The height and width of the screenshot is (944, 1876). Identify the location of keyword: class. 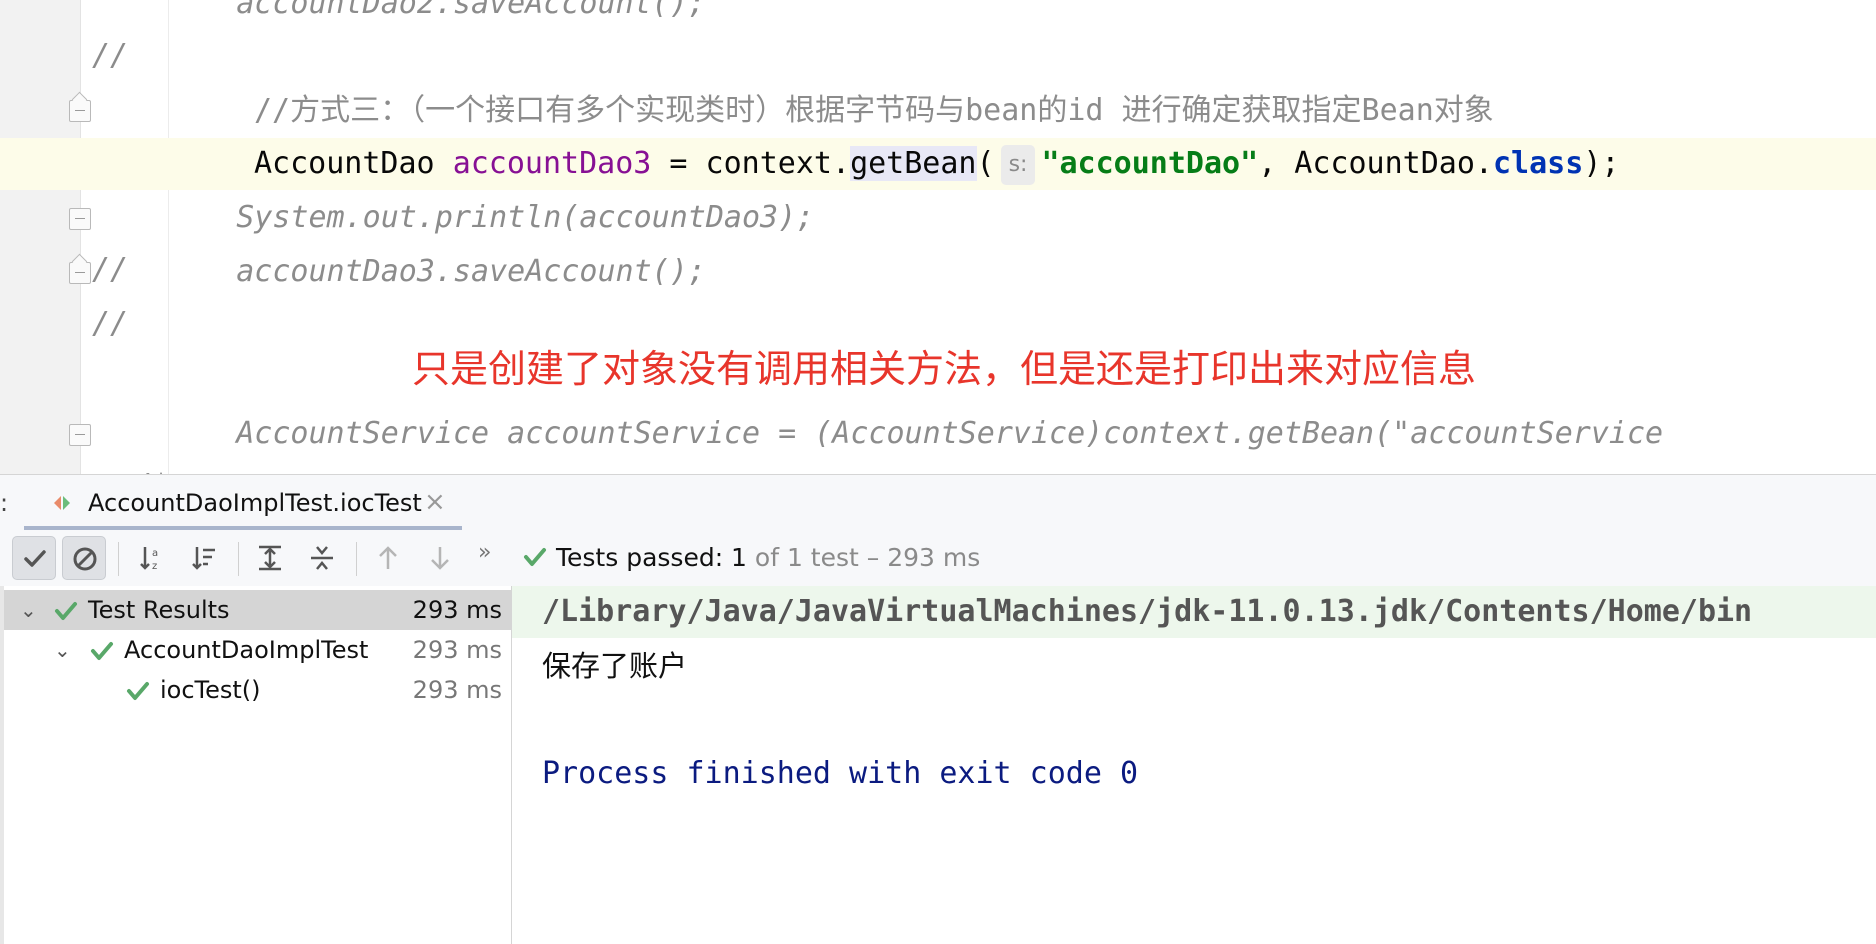
(1538, 163).